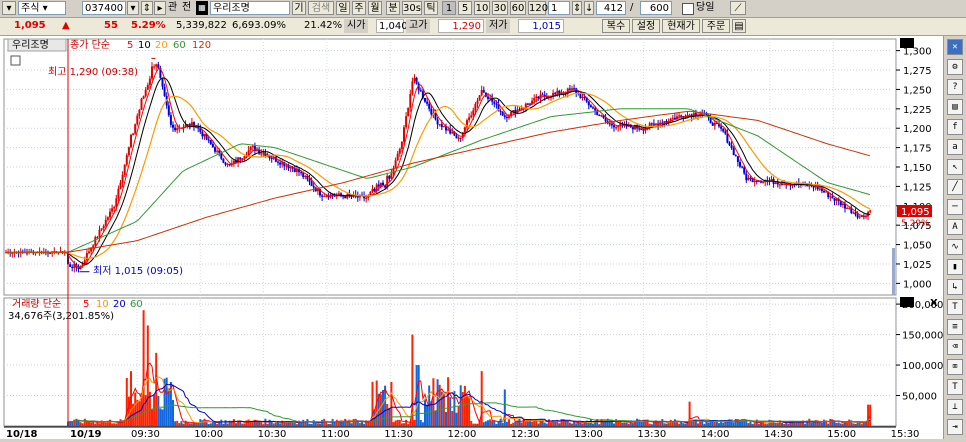  What do you see at coordinates (893, 271) in the screenshot?
I see `price-scroll-indicator` at bounding box center [893, 271].